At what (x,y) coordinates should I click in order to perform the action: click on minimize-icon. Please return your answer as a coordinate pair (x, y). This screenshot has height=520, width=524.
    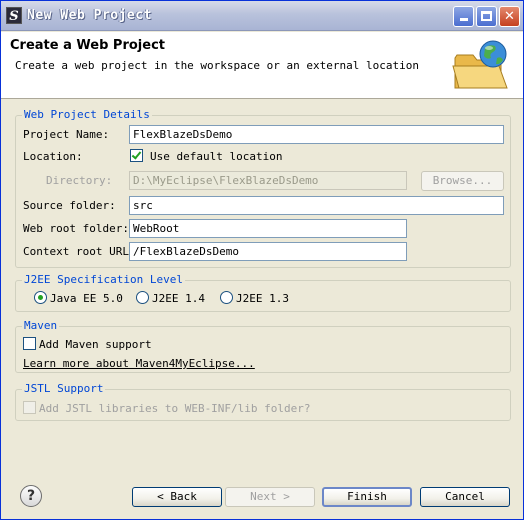
    Looking at the image, I should click on (463, 19).